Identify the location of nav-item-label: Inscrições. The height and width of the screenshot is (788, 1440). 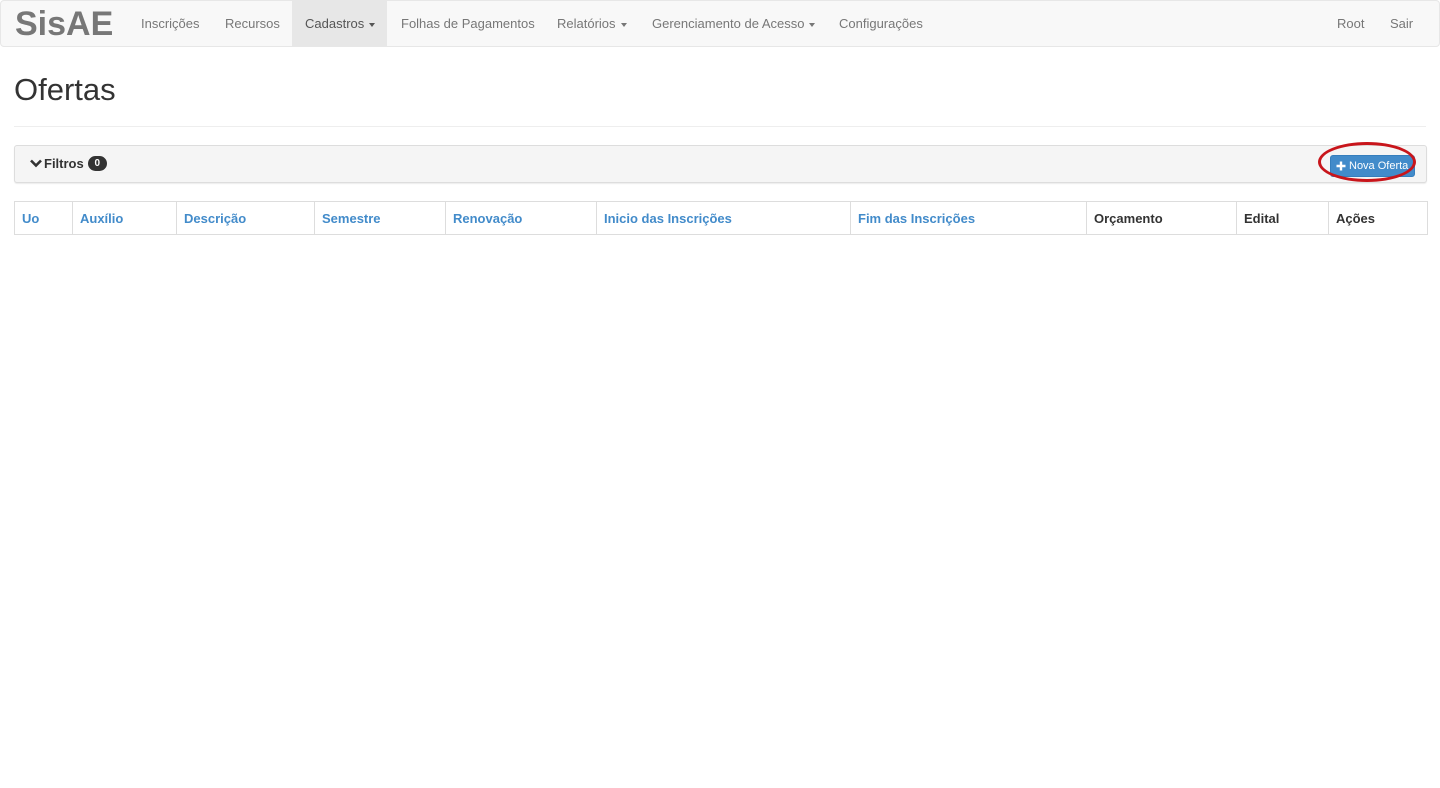
(170, 23).